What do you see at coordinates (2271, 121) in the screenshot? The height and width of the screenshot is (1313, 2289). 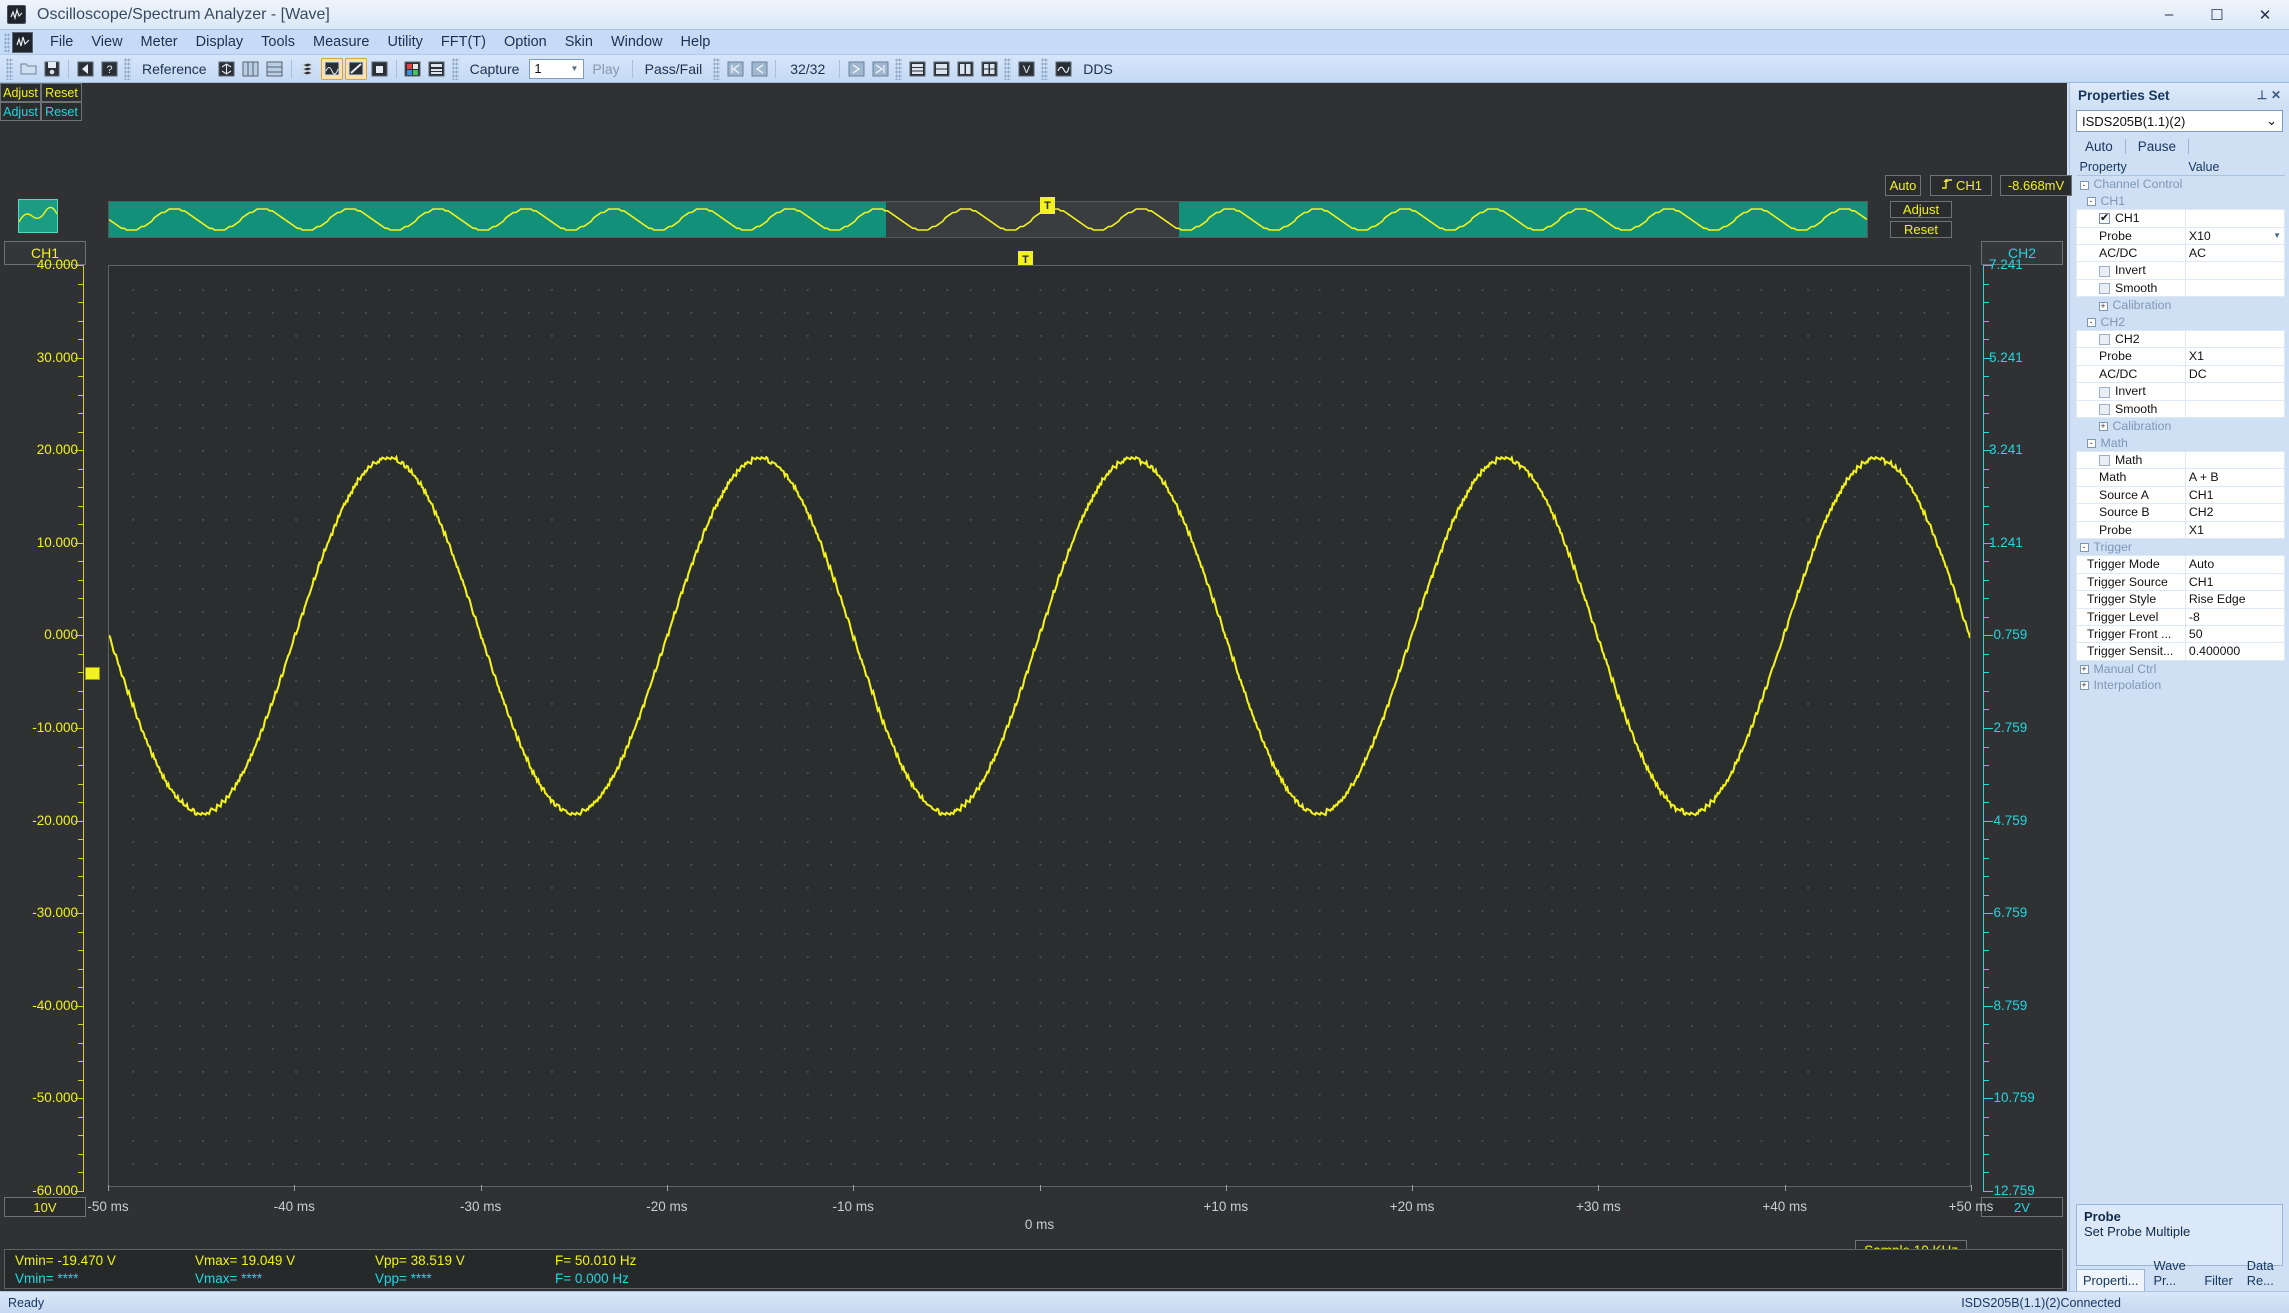 I see `chevron-down-icon: ⌄` at bounding box center [2271, 121].